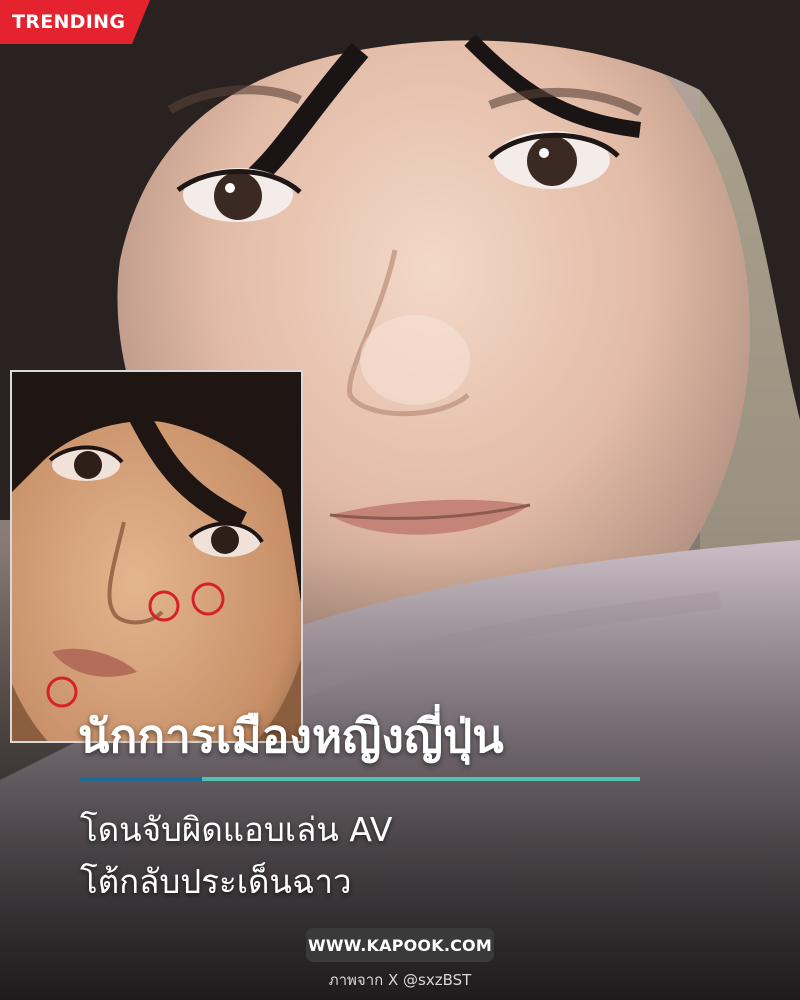 Image resolution: width=800 pixels, height=1000 pixels. What do you see at coordinates (400, 980) in the screenshot?
I see `photo-credit: ภาพจาก X @sxzBST` at bounding box center [400, 980].